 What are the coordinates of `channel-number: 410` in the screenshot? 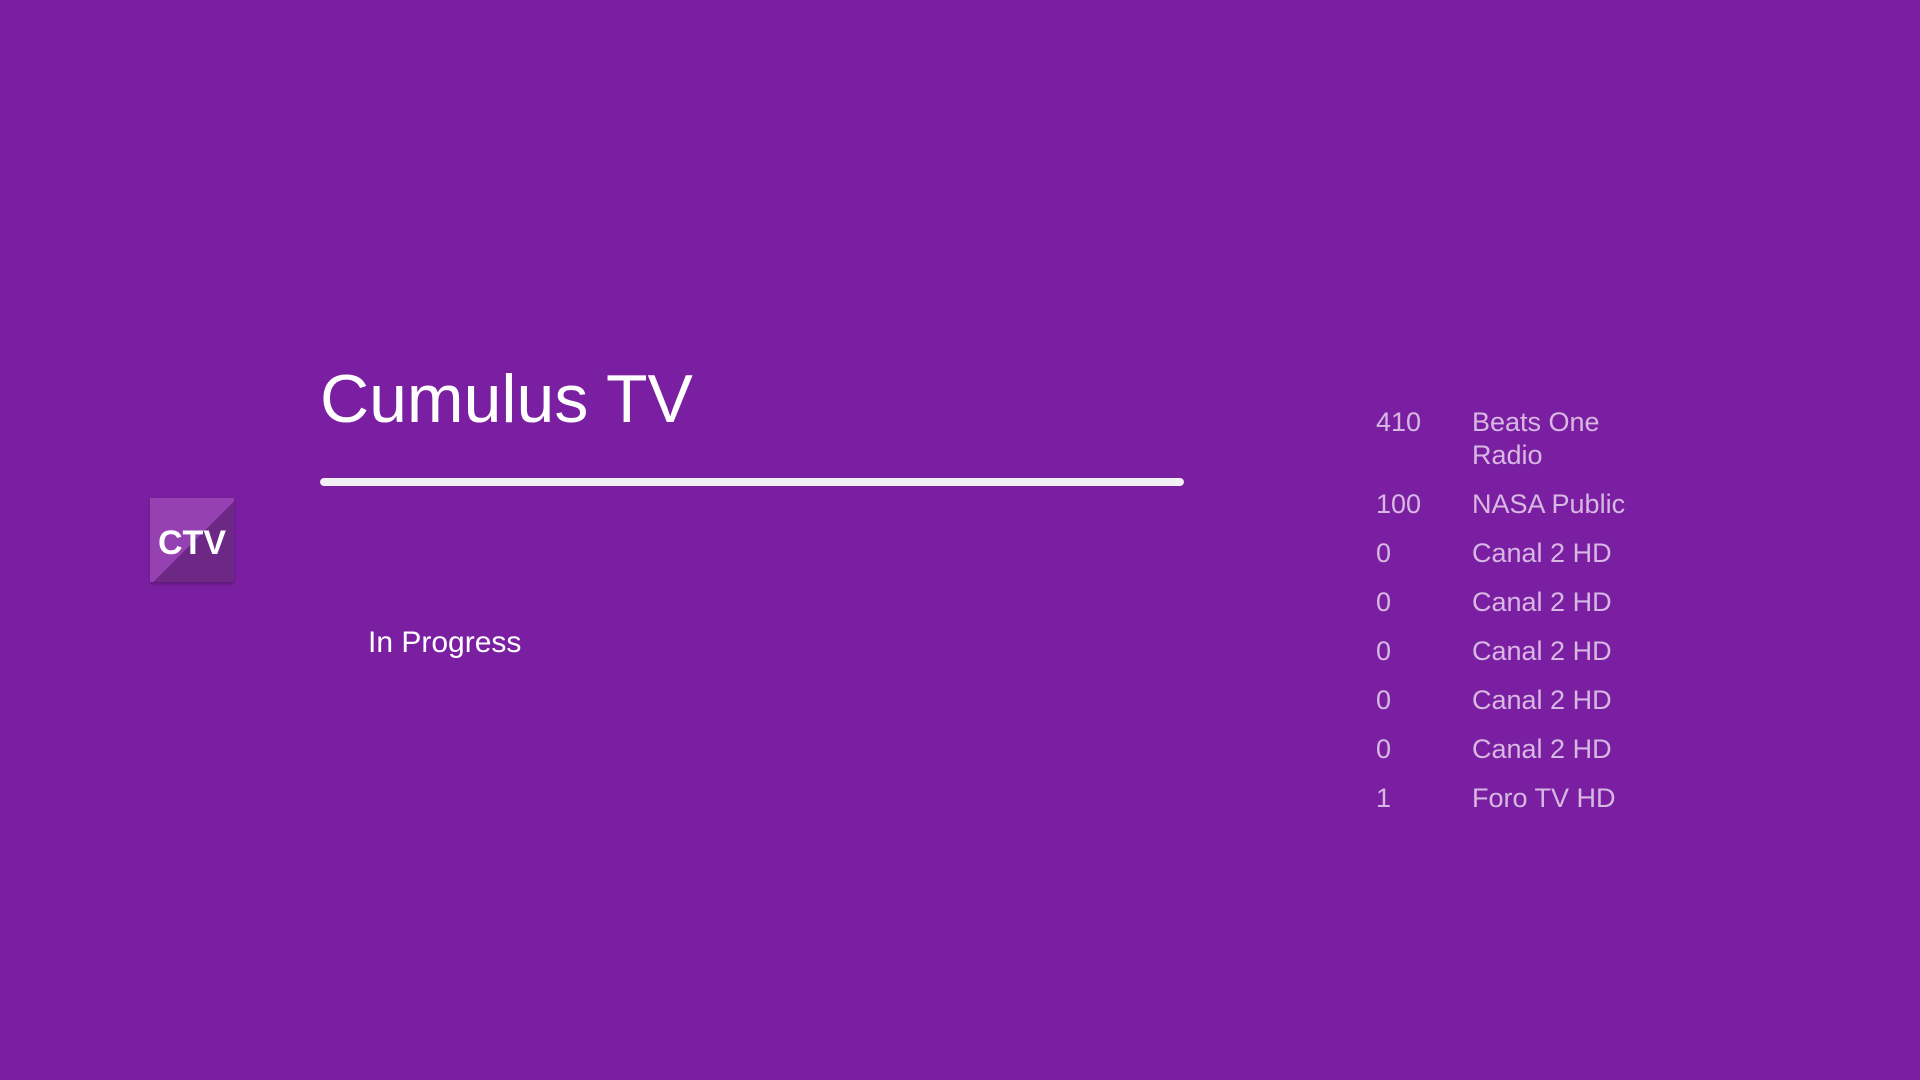 It's located at (1399, 422).